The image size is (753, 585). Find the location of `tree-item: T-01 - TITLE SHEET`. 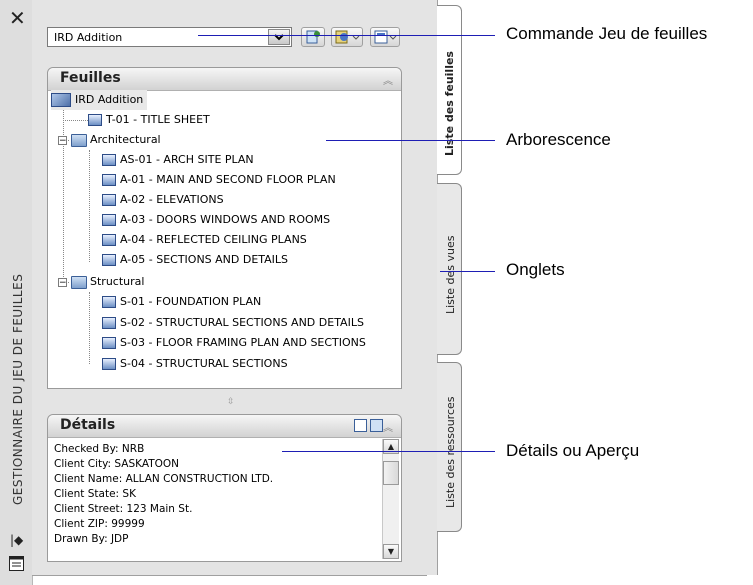

tree-item: T-01 - TITLE SHEET is located at coordinates (149, 120).